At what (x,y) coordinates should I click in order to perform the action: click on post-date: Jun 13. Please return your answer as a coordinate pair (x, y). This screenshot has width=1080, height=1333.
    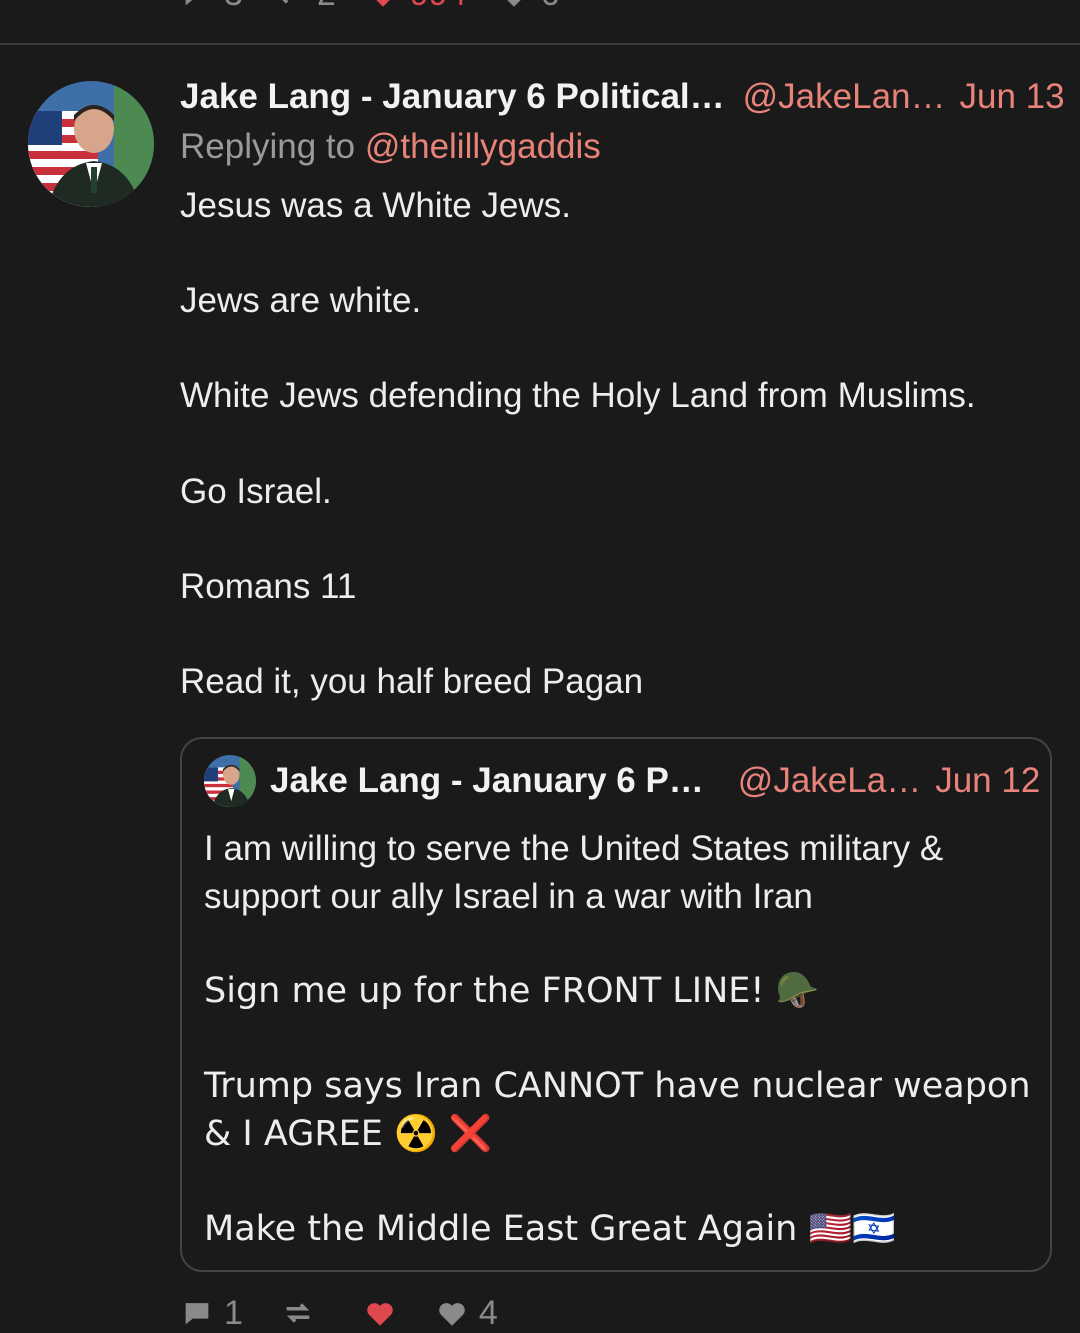
    Looking at the image, I should click on (1012, 97).